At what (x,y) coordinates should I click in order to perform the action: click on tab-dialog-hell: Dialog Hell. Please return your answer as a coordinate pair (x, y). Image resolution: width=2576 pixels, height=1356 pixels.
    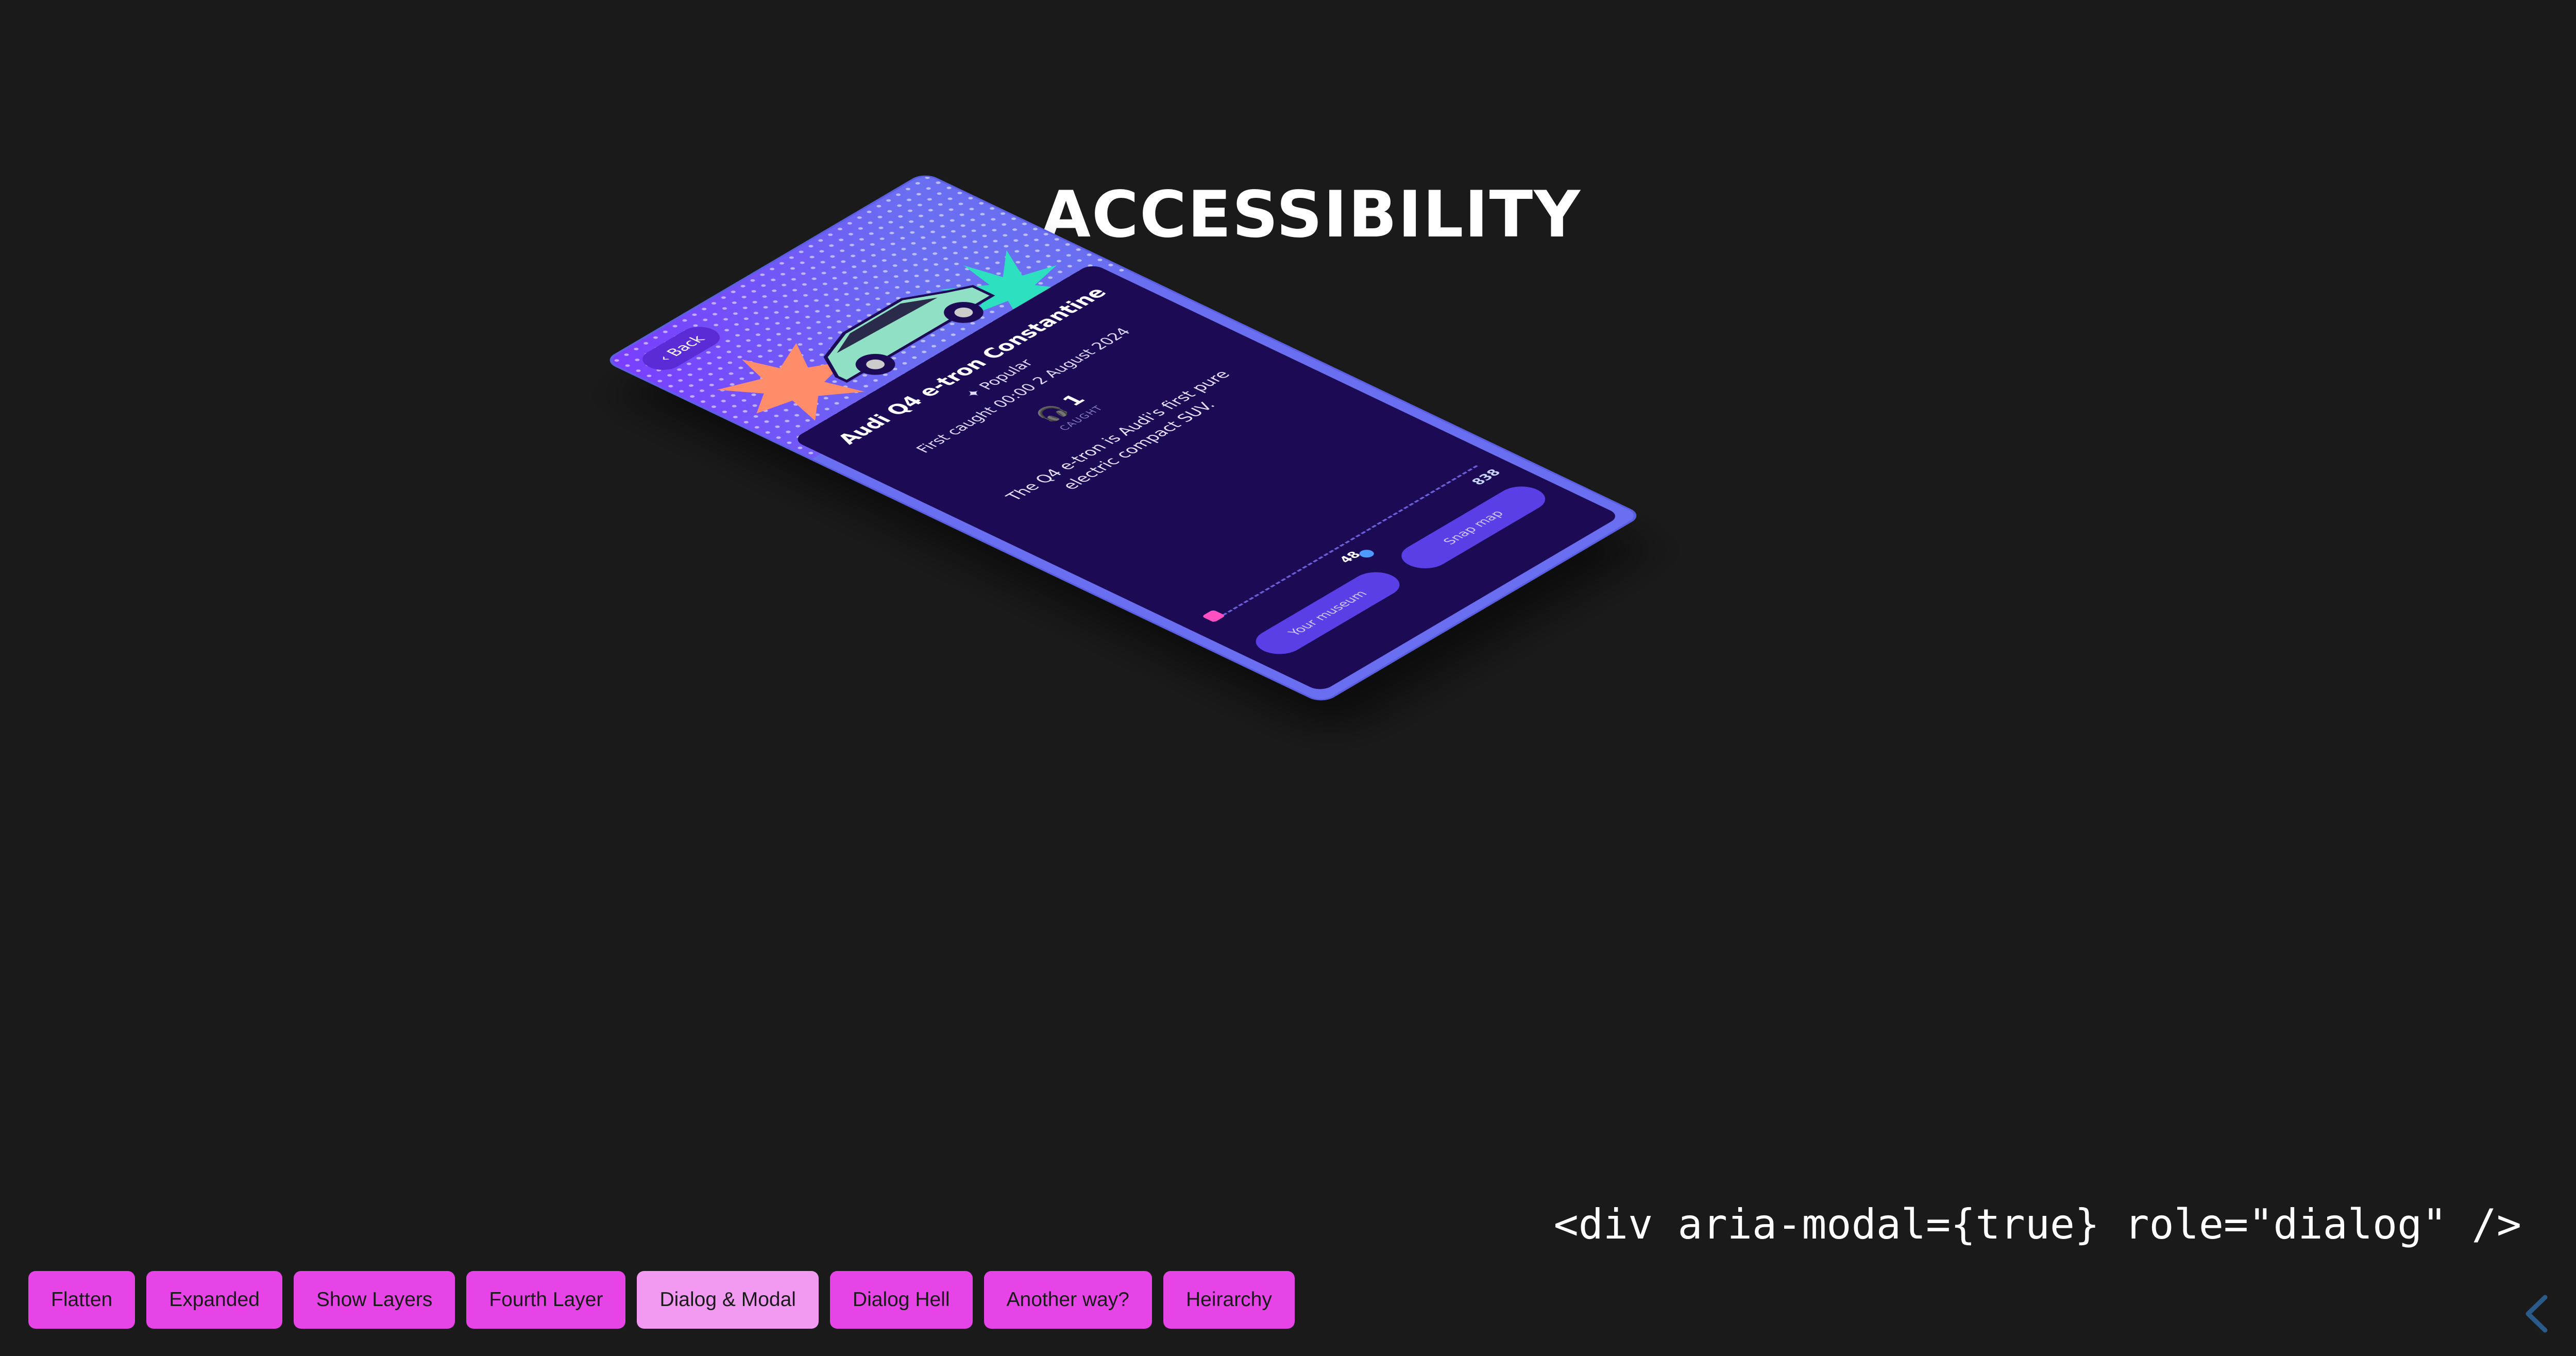
    Looking at the image, I should click on (901, 1300).